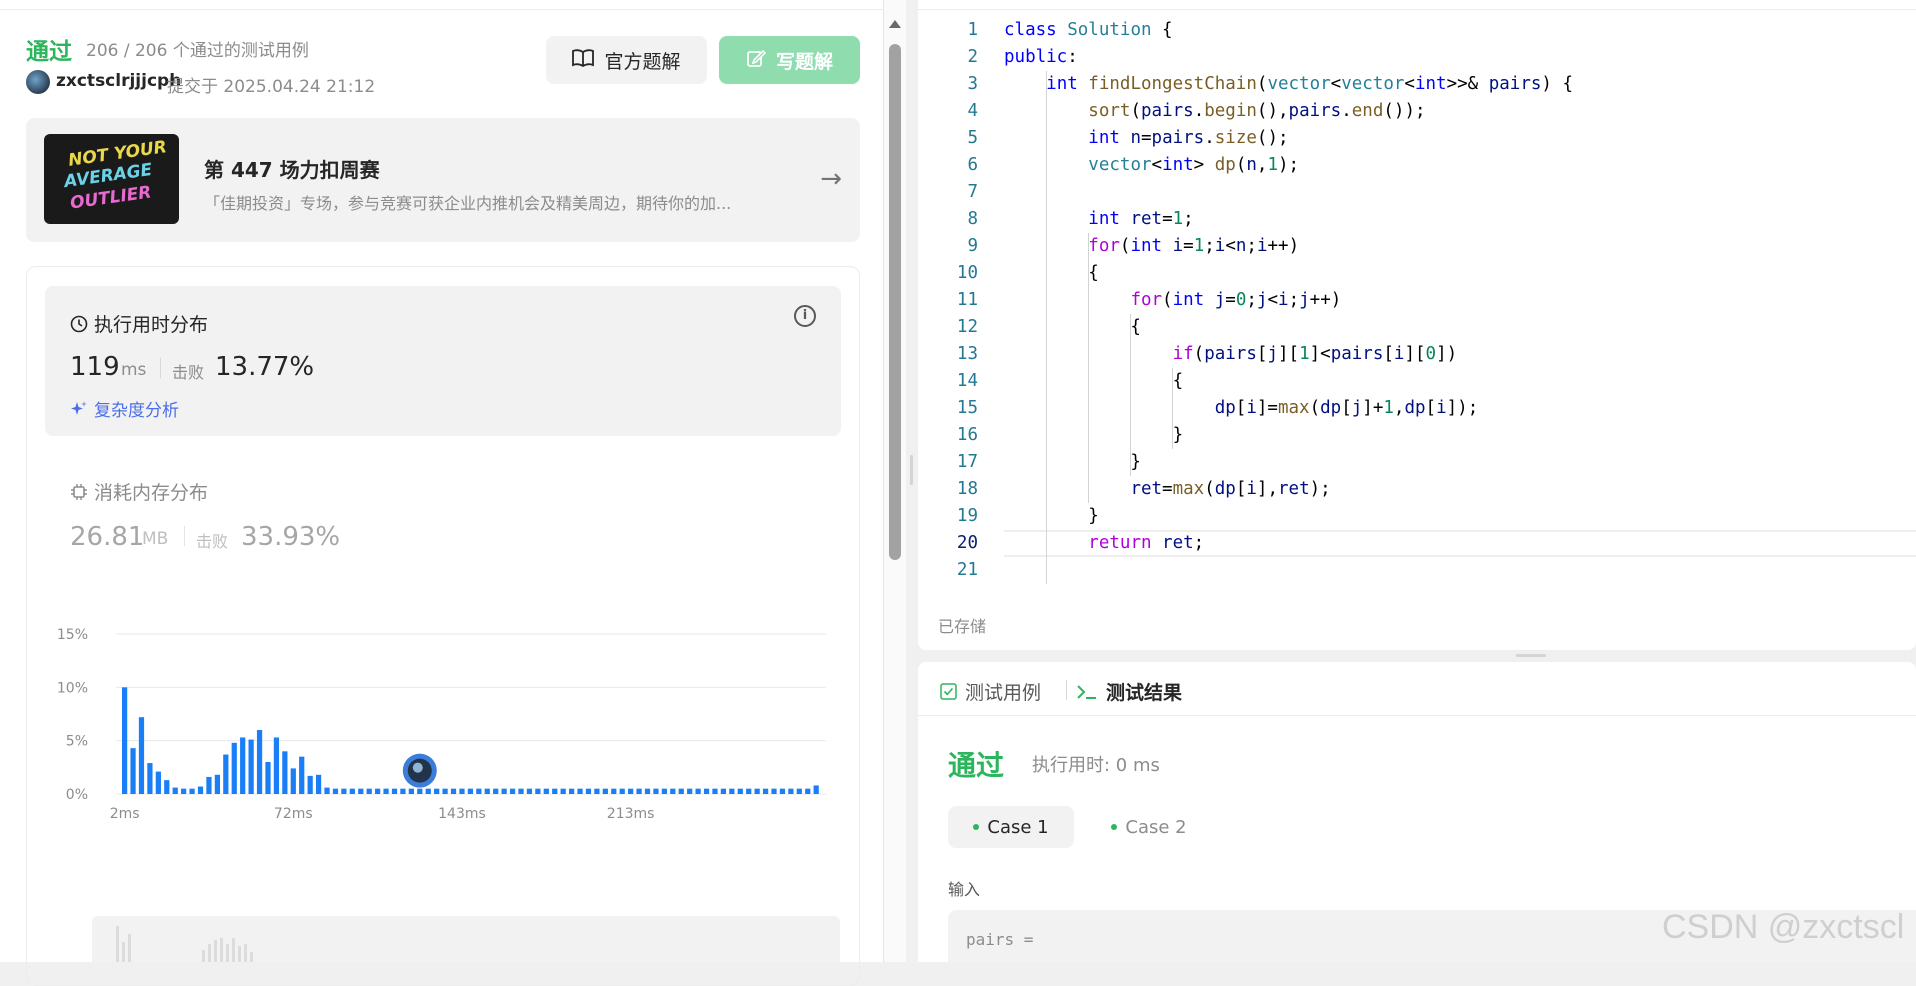  Describe the element at coordinates (1417, 354) in the screenshot. I see `code-line: 13 if(pairs[j][1]<pairs[i][0])` at that location.